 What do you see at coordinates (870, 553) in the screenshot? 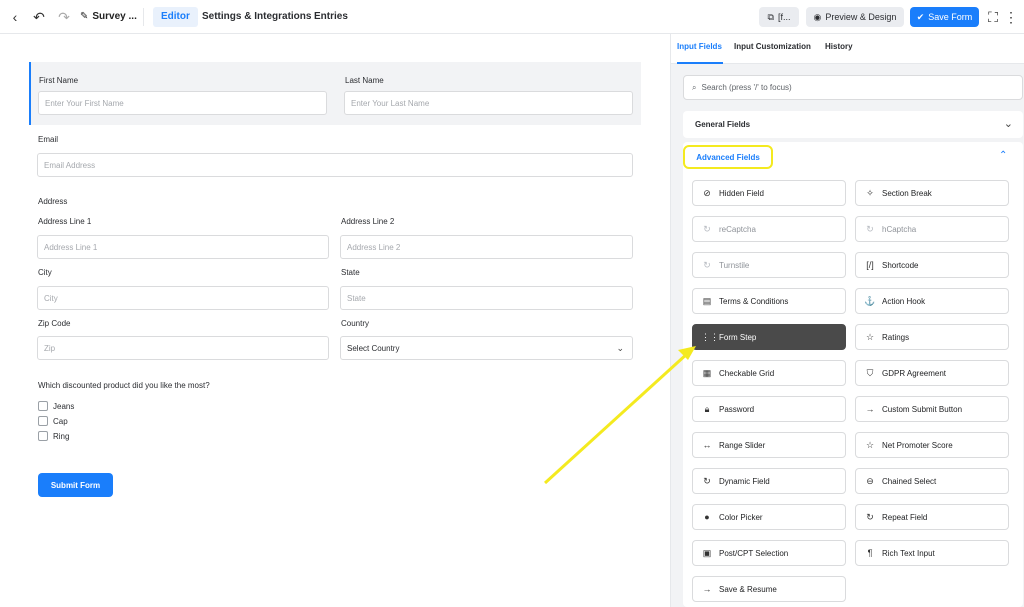
I see `rich-text-icon: ¶` at bounding box center [870, 553].